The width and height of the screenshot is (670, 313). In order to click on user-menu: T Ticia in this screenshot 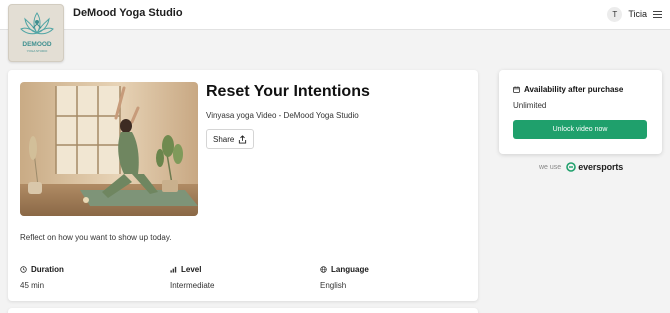, I will do `click(634, 14)`.